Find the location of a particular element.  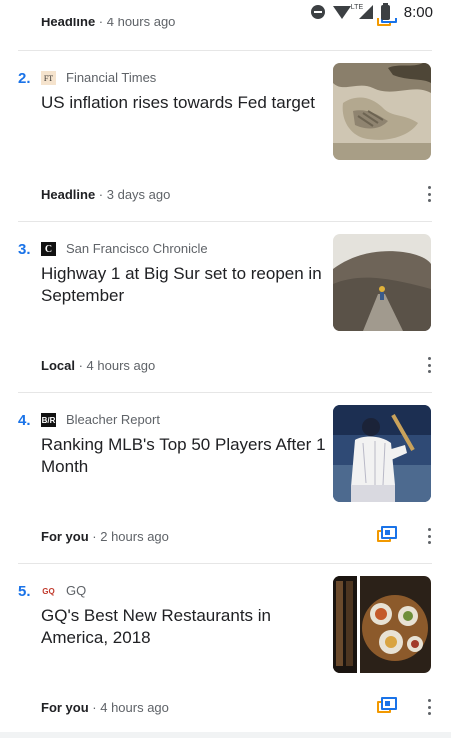

baseball-player-photo is located at coordinates (382, 453).